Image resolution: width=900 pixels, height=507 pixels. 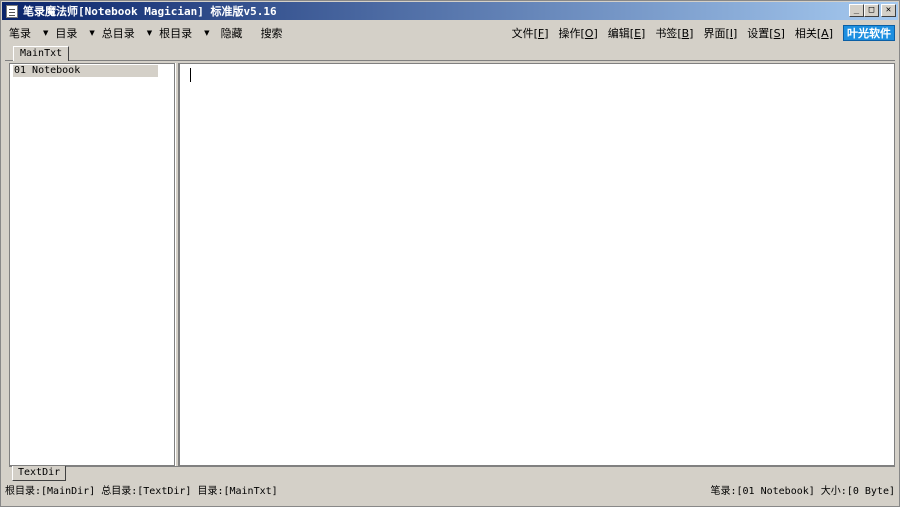 I want to click on notebook-list: 01 Notebook, so click(x=92, y=264).